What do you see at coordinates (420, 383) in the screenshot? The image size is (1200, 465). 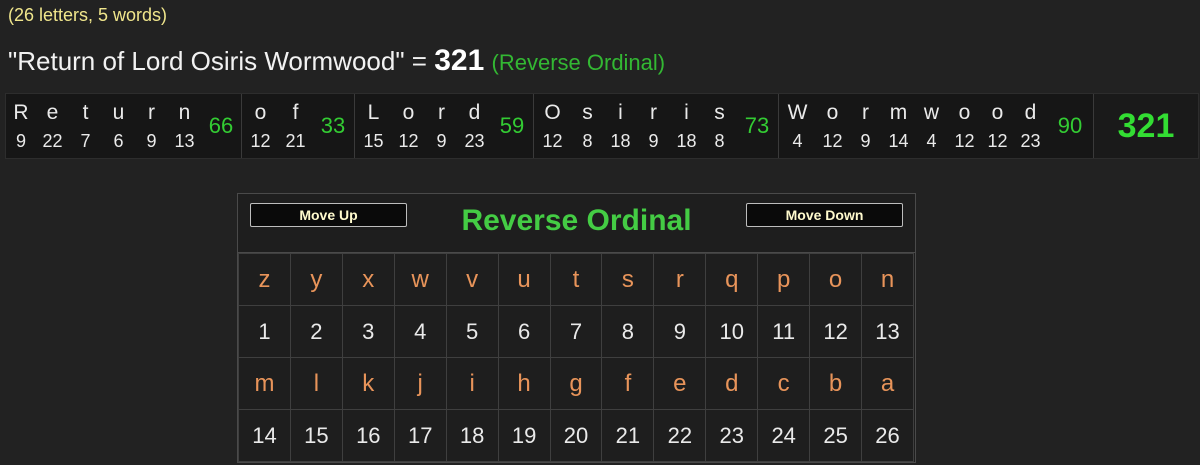 I see `cipher-letter-cell: j` at bounding box center [420, 383].